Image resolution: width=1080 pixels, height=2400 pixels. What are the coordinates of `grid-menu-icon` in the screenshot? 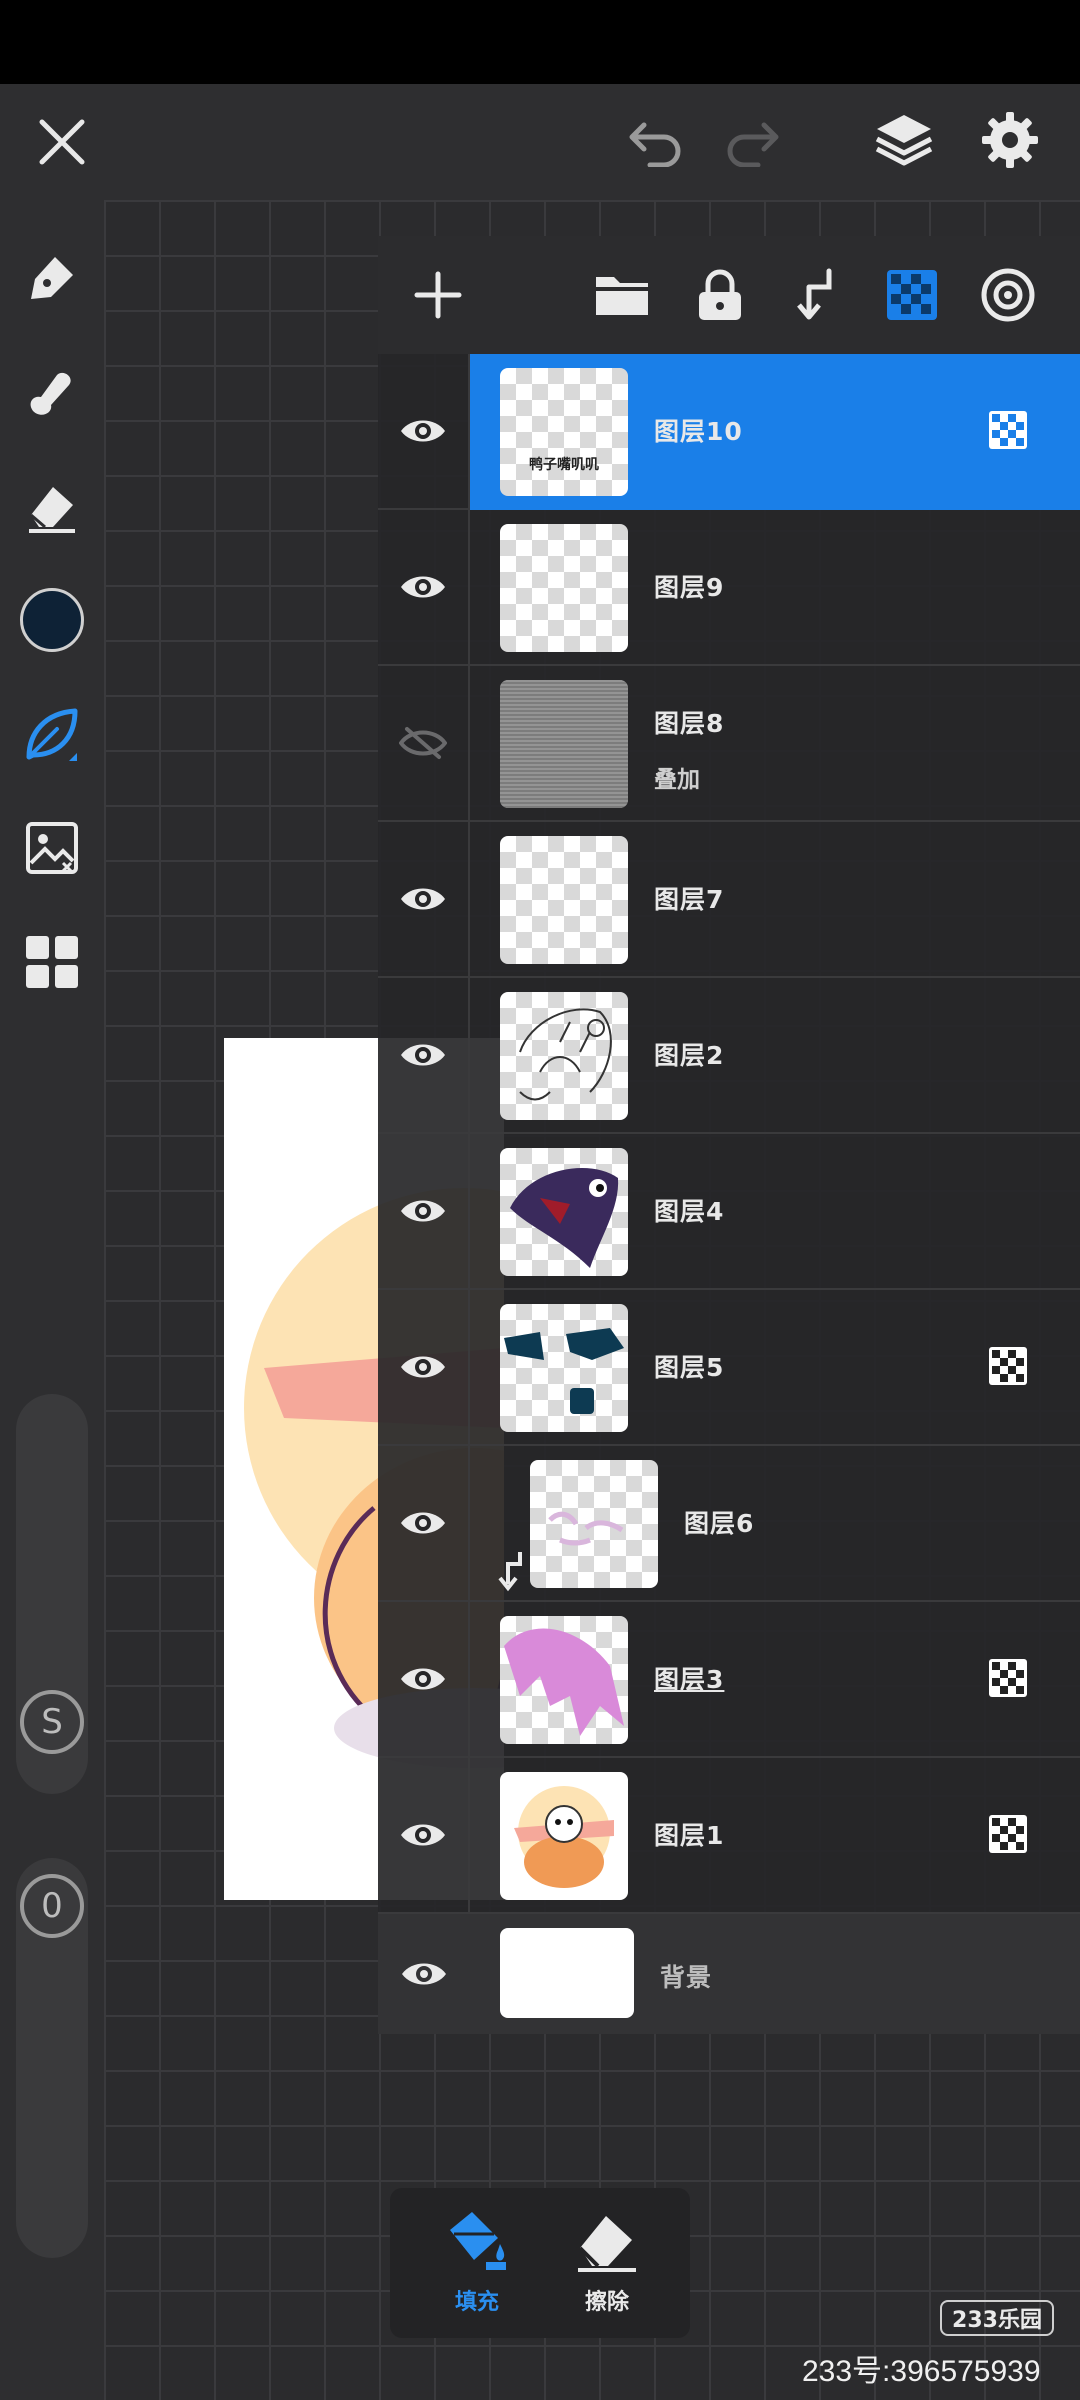 It's located at (52, 962).